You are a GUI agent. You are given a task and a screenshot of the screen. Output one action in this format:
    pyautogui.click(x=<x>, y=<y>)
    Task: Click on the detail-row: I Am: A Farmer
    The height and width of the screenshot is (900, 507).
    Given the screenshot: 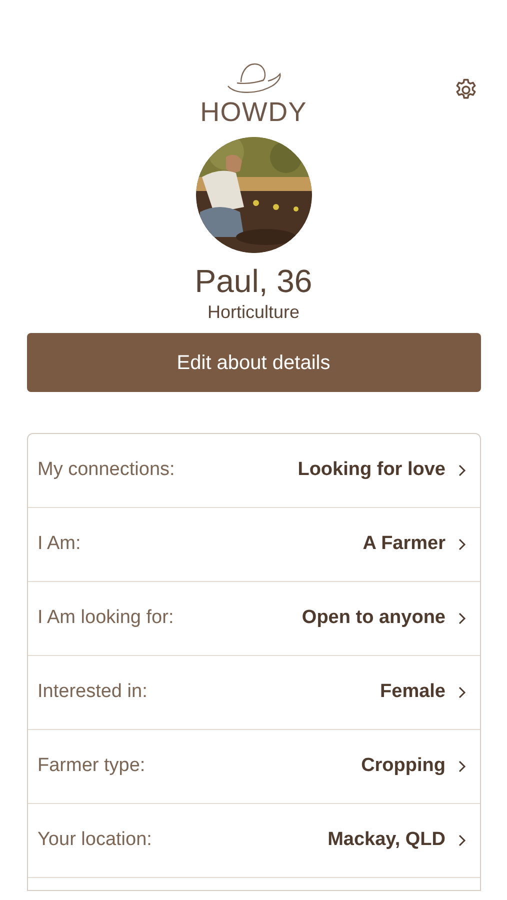 What is the action you would take?
    pyautogui.click(x=254, y=545)
    